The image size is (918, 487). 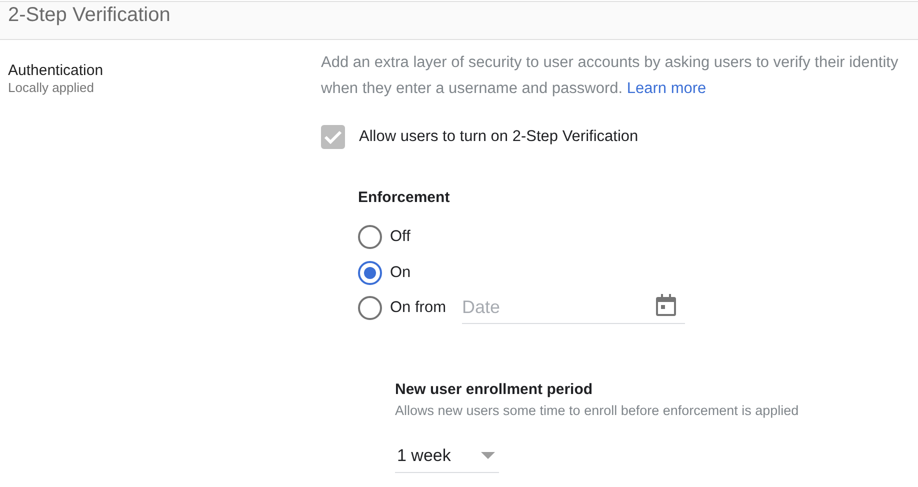 I want to click on radio-label: On, so click(x=400, y=272).